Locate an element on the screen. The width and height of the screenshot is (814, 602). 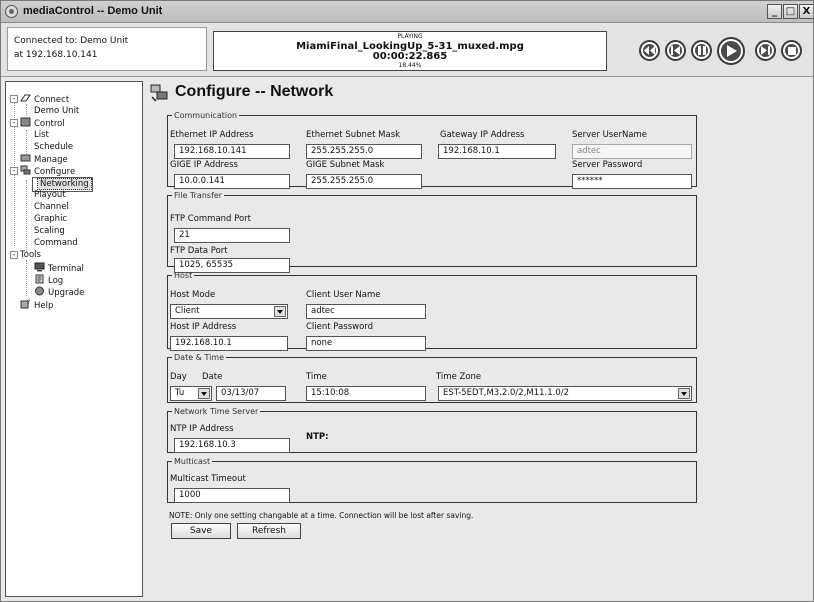
close-button: X is located at coordinates (806, 11).